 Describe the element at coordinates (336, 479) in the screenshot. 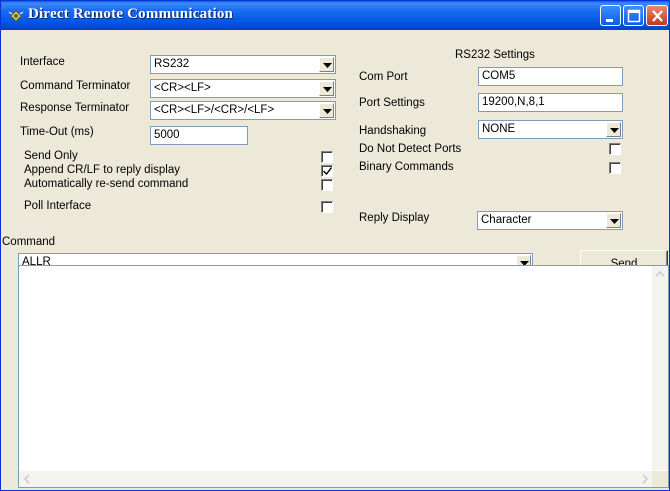

I see `horizontal-scrollbar` at that location.